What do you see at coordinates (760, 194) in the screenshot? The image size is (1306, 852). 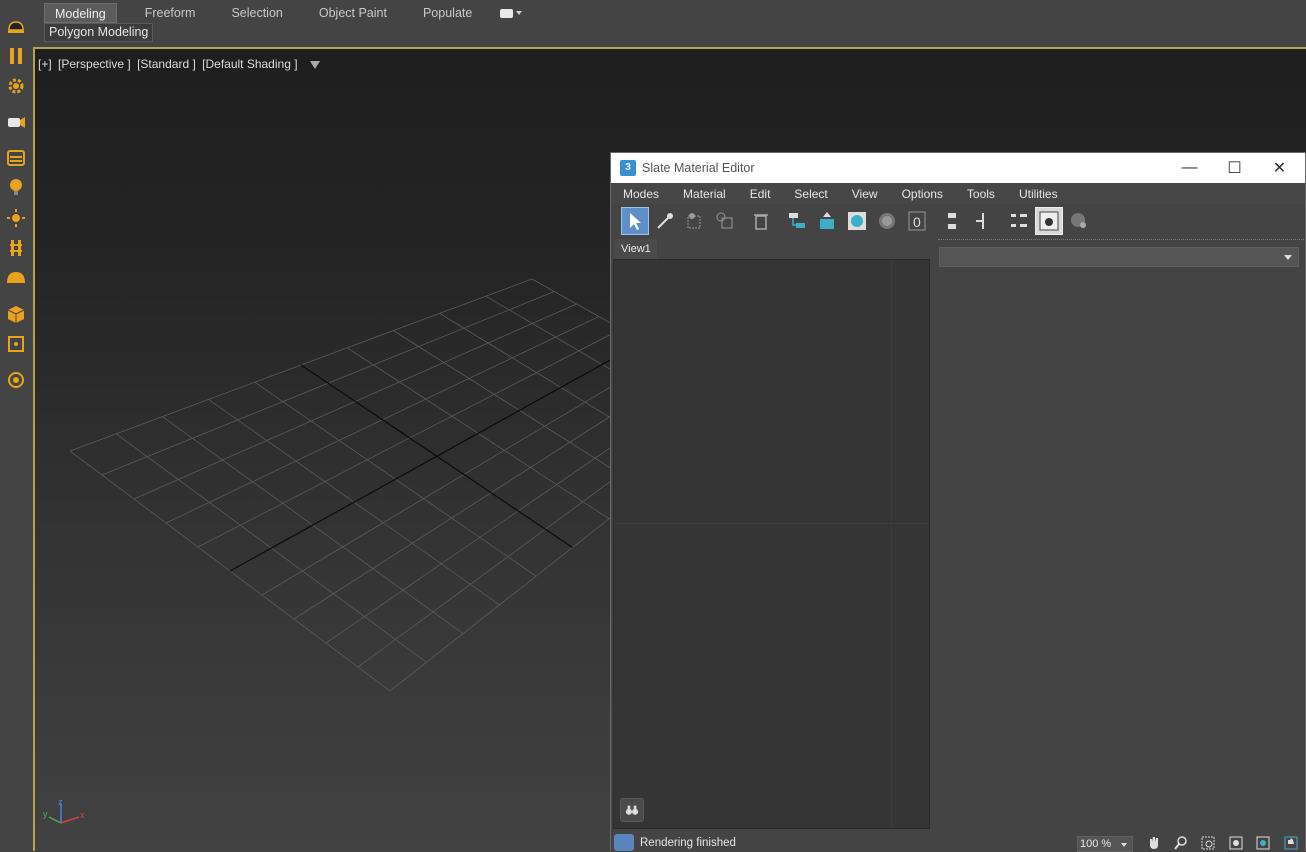 I see `menu-edit: Edit` at bounding box center [760, 194].